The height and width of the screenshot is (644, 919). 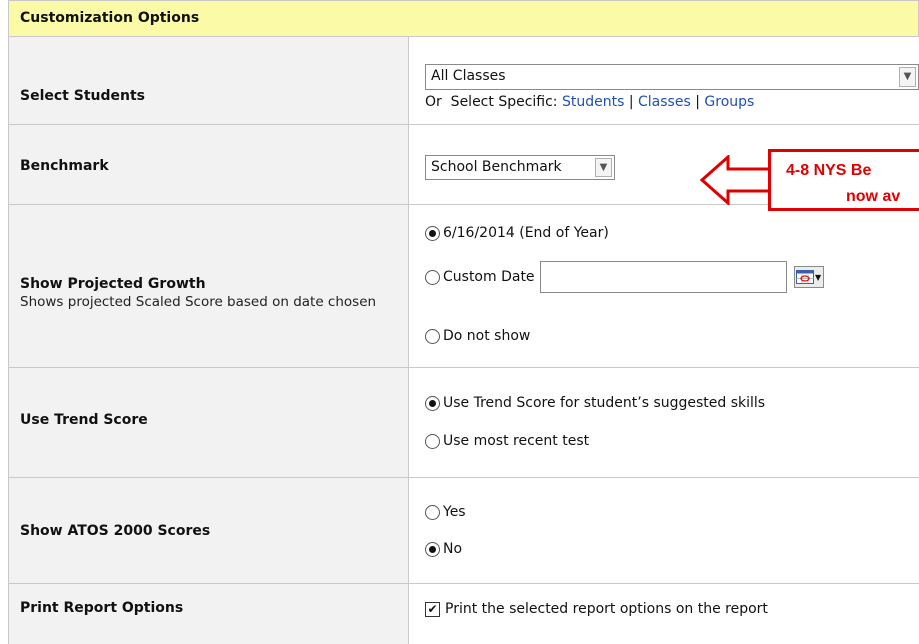 I want to click on option-label: Yes, so click(x=454, y=512).